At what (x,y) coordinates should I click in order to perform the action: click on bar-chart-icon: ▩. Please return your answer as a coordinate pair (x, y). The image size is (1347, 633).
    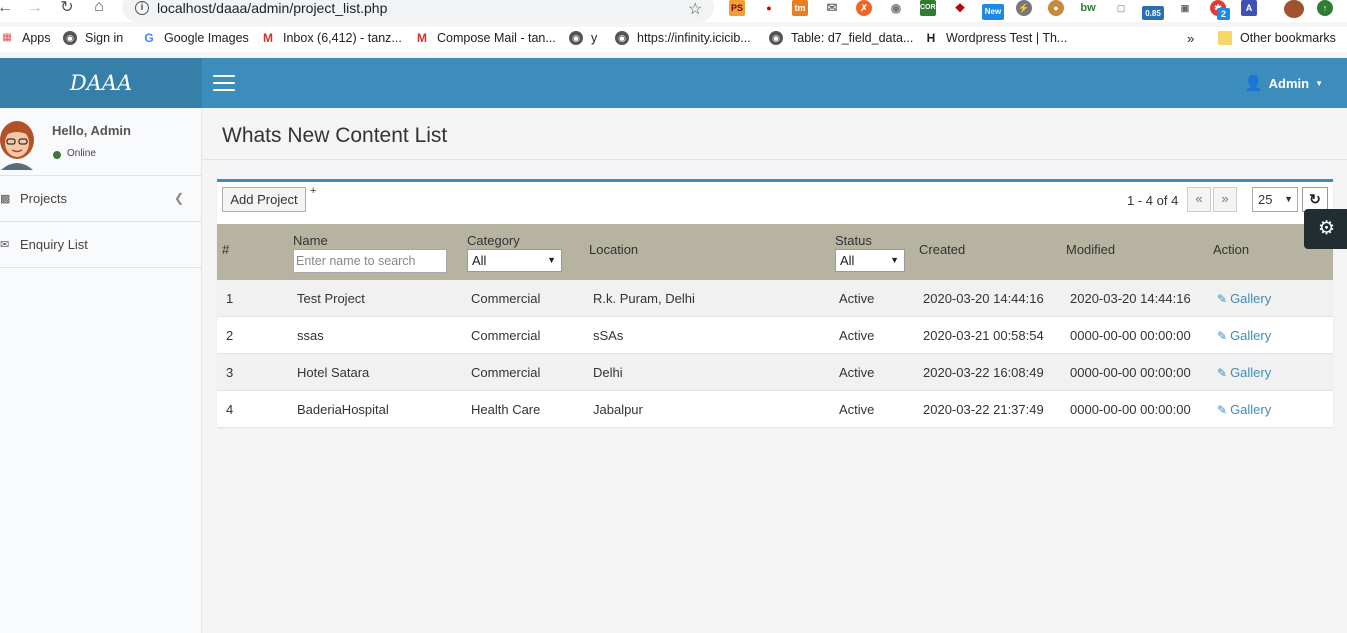
    Looking at the image, I should click on (5, 199).